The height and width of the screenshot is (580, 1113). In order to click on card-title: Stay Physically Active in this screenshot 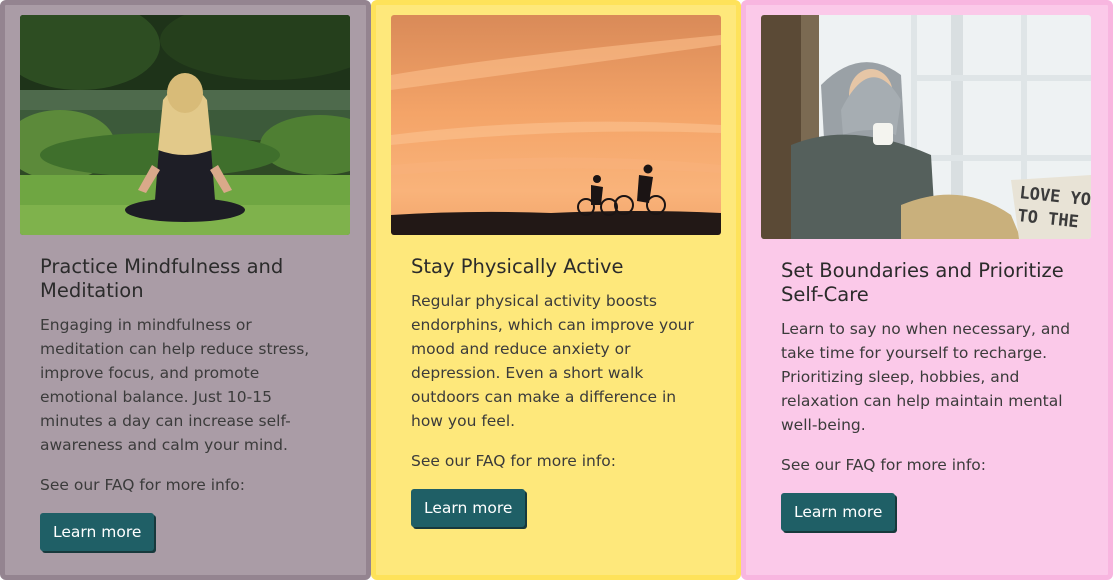, I will do `click(517, 266)`.